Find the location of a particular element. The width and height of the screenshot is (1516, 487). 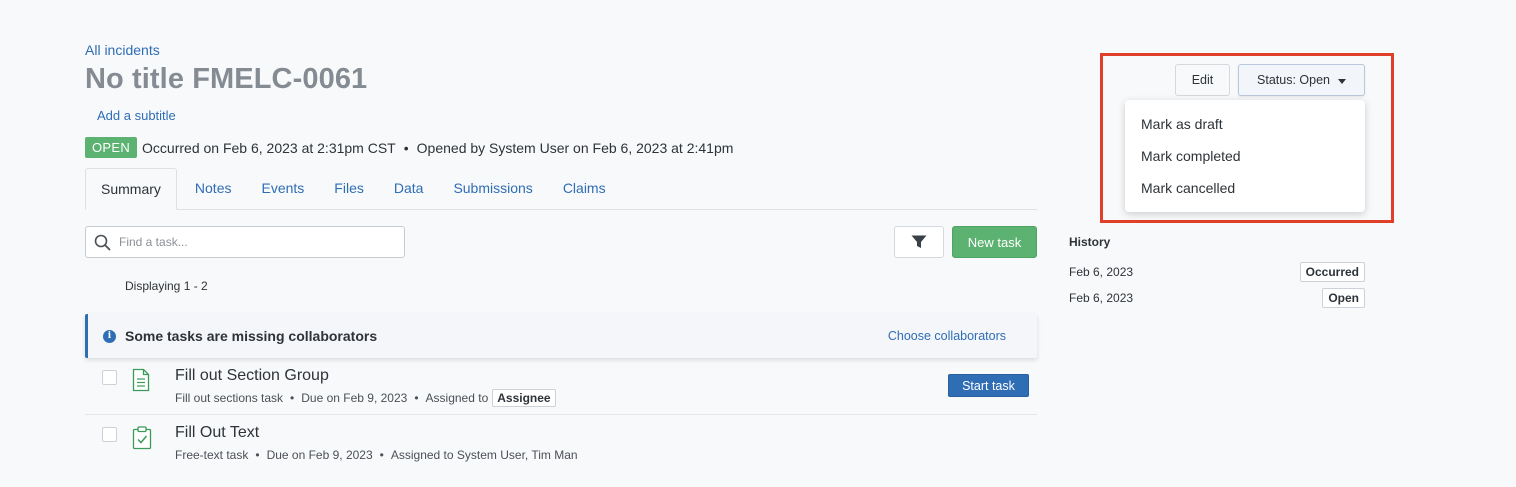

page-title: No title FMELC-0061 is located at coordinates (226, 79).